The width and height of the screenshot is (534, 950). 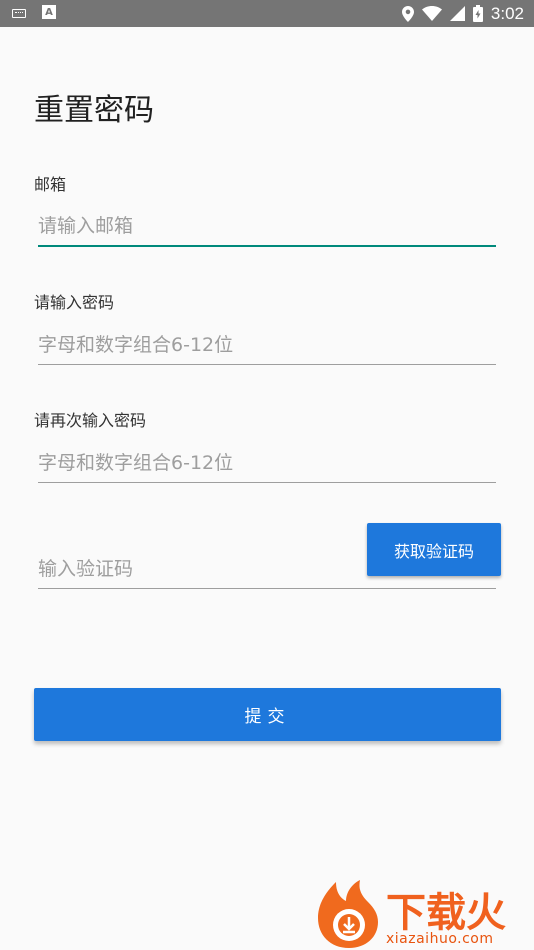 I want to click on verification-code-field, so click(x=198, y=571).